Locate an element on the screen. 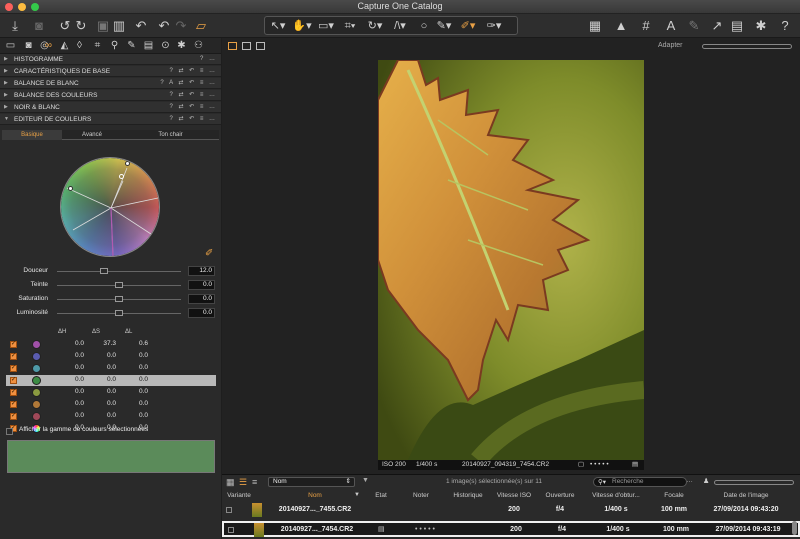 The height and width of the screenshot is (539, 800). column-header: Date de l'image is located at coordinates (746, 496).